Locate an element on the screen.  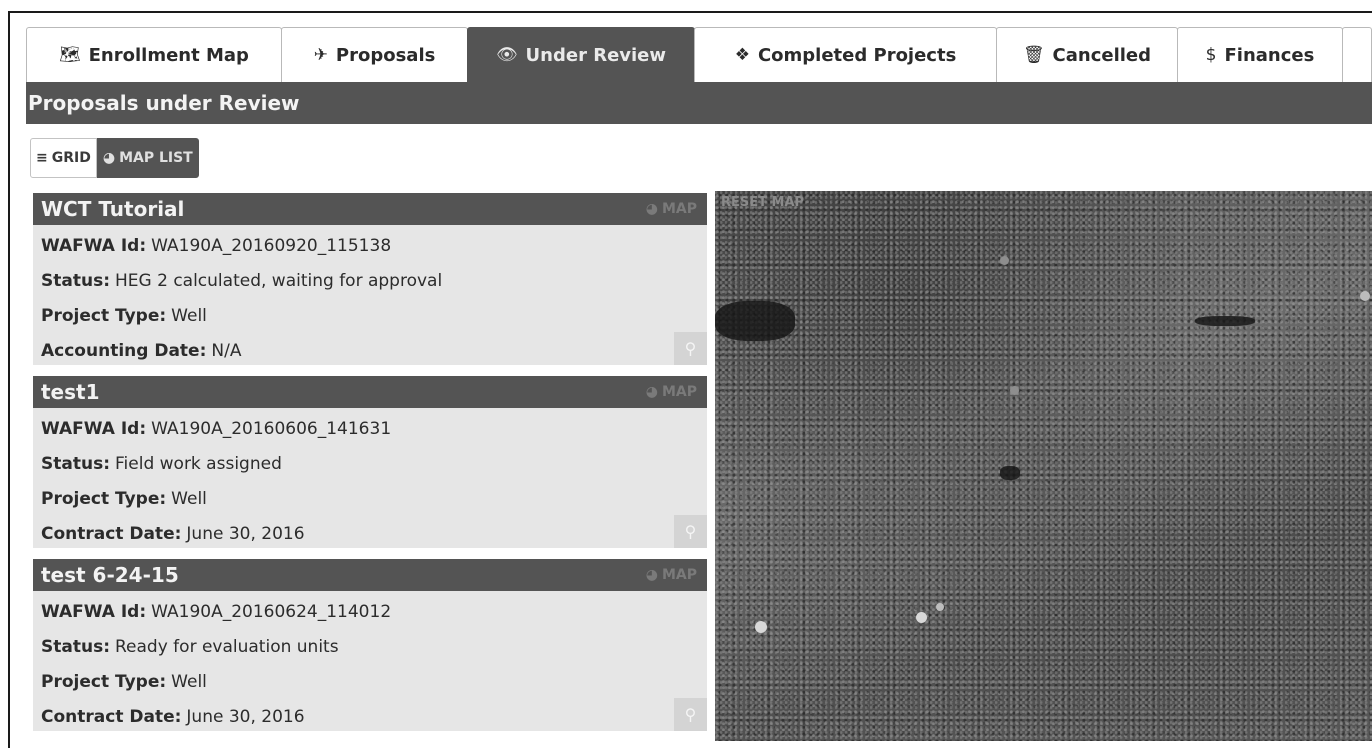
dollar-icon: $ is located at coordinates (1211, 55).